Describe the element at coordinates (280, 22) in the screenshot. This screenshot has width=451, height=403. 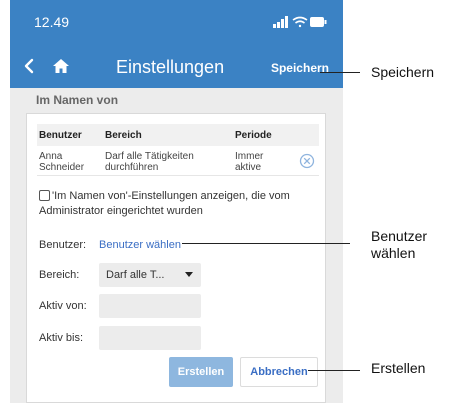
I see `signal-icon` at that location.